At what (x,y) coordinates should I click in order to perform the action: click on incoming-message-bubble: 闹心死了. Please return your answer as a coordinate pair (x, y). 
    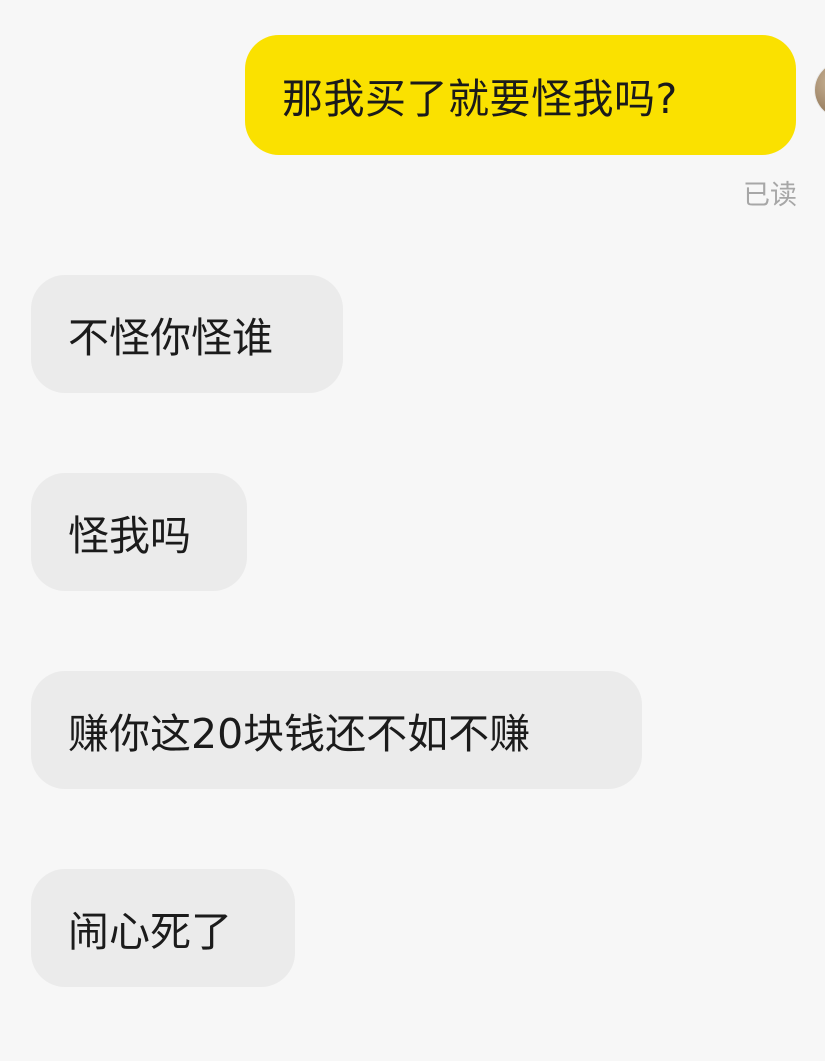
    Looking at the image, I should click on (163, 928).